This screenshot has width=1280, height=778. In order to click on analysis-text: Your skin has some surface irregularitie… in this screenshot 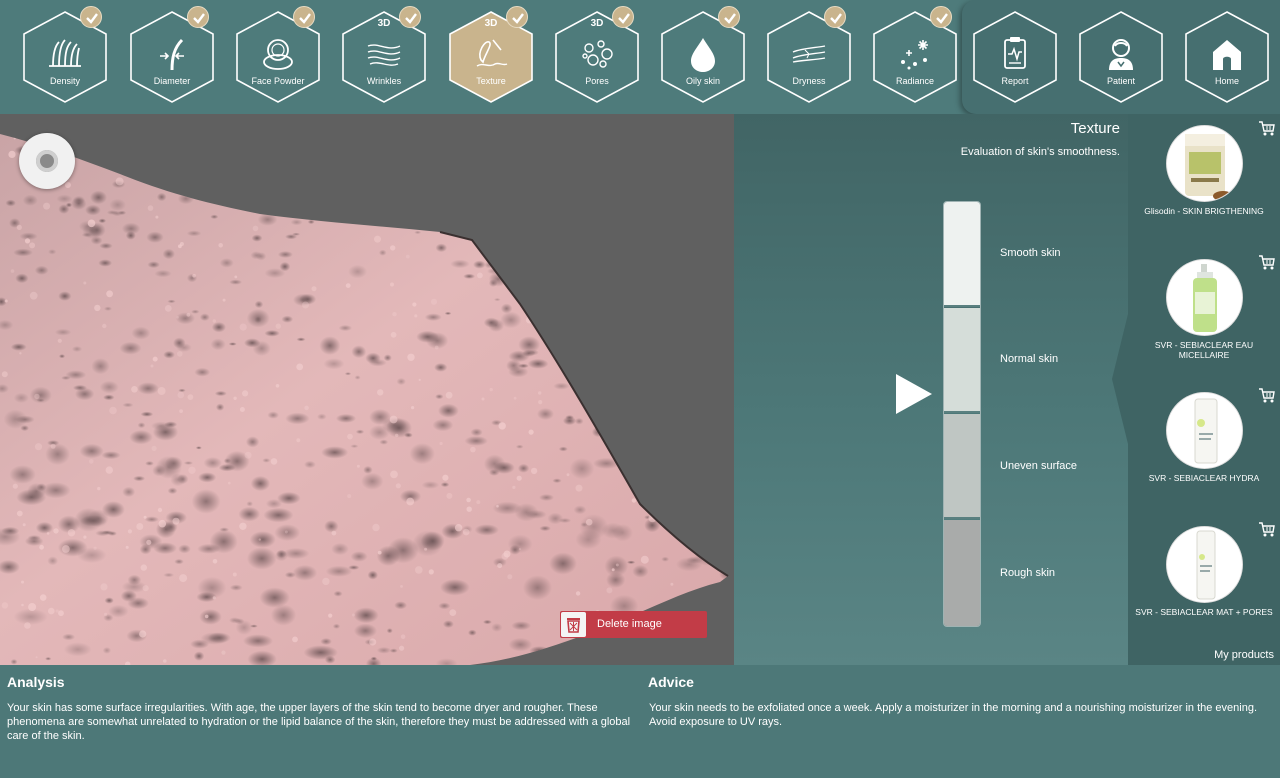, I will do `click(319, 722)`.